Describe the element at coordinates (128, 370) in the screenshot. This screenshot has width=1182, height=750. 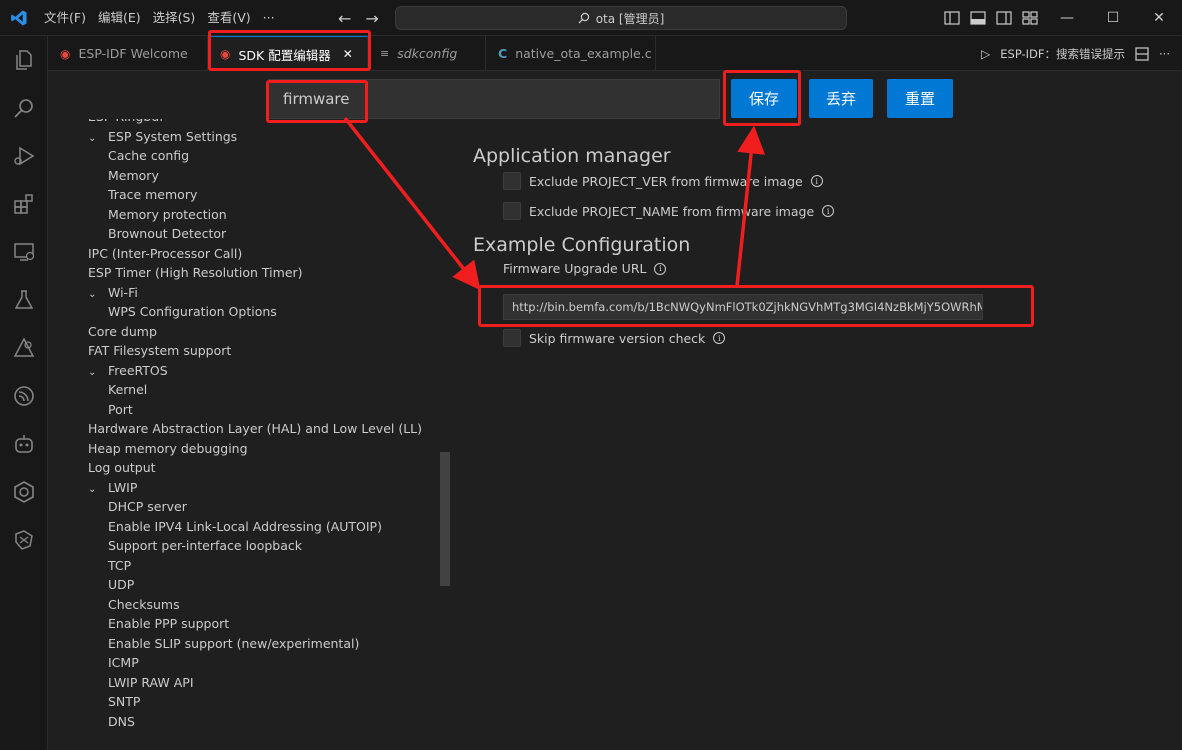
I see `tree-item: ⌄ FreeRTOS` at that location.